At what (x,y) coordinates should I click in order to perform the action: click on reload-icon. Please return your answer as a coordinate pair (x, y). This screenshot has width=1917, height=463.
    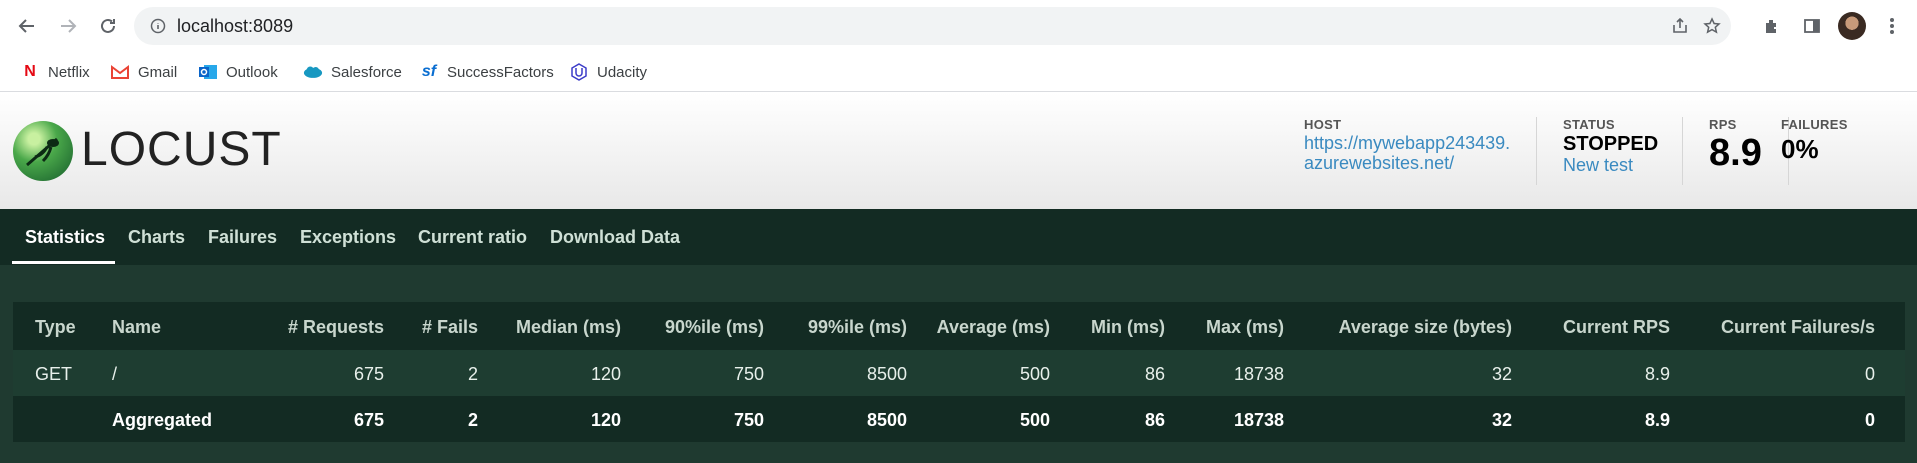
    Looking at the image, I should click on (108, 25).